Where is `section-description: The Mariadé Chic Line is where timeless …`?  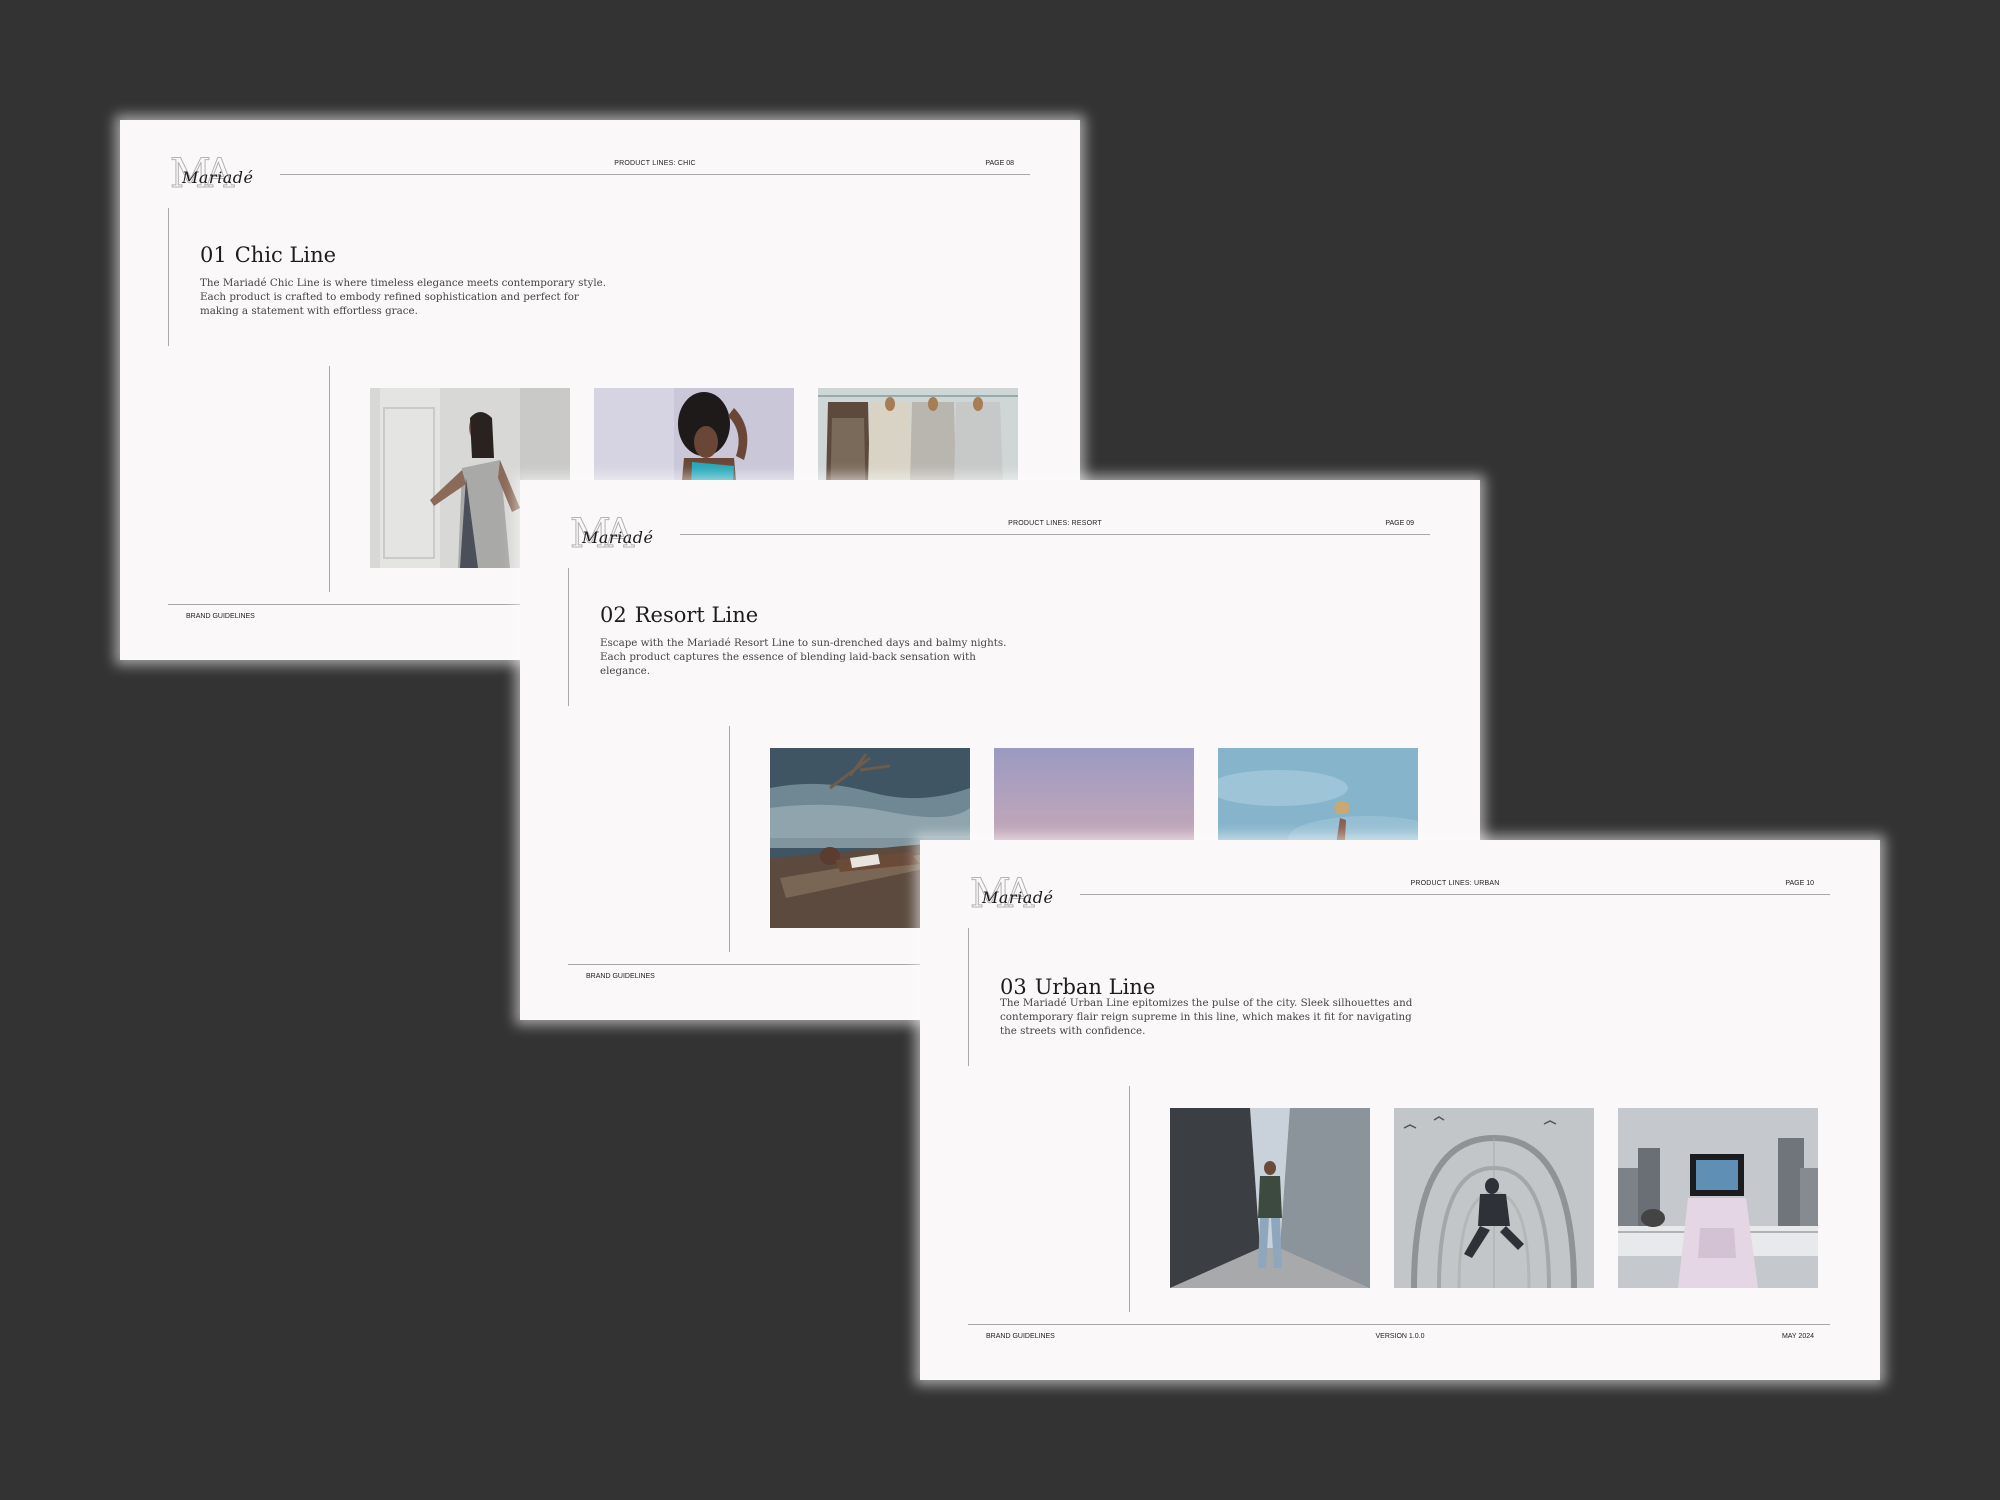 section-description: The Mariadé Chic Line is where timeless … is located at coordinates (403, 297).